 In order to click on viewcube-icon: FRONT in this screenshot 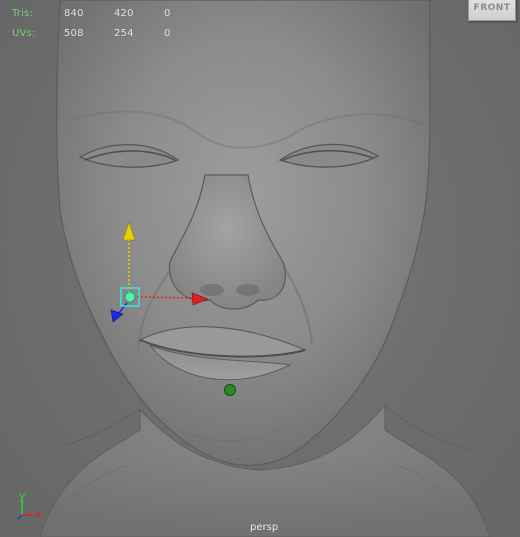, I will do `click(492, 10)`.